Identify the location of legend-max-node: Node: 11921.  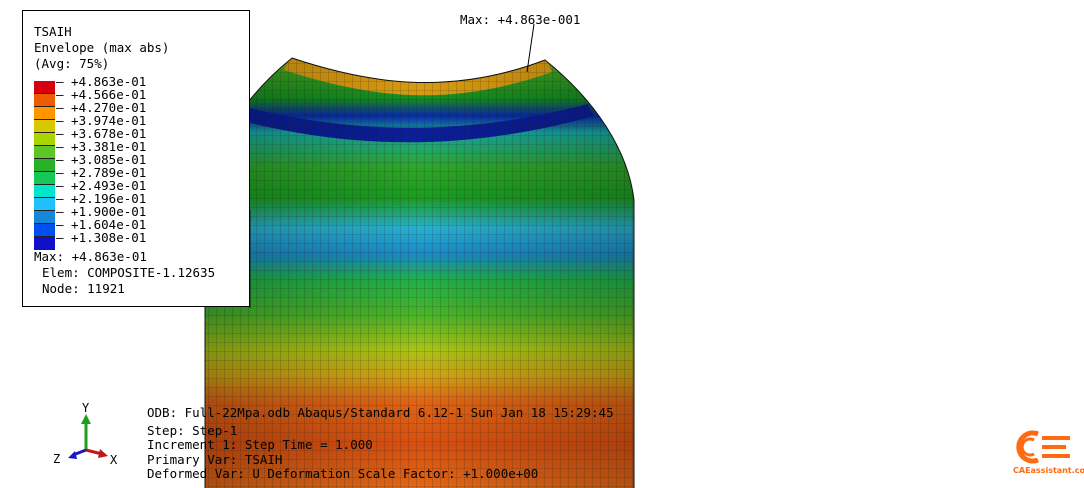
(83, 288).